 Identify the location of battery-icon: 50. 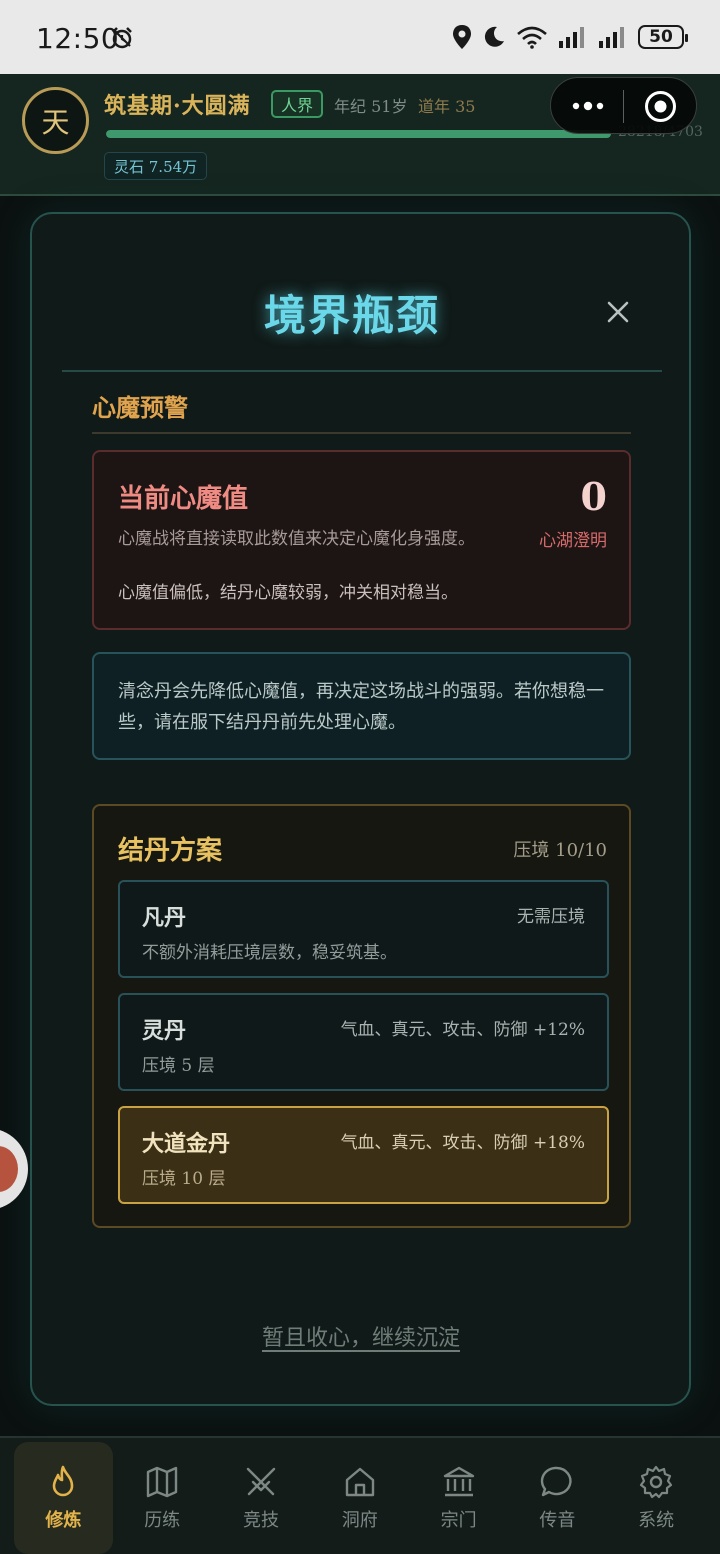
(663, 37).